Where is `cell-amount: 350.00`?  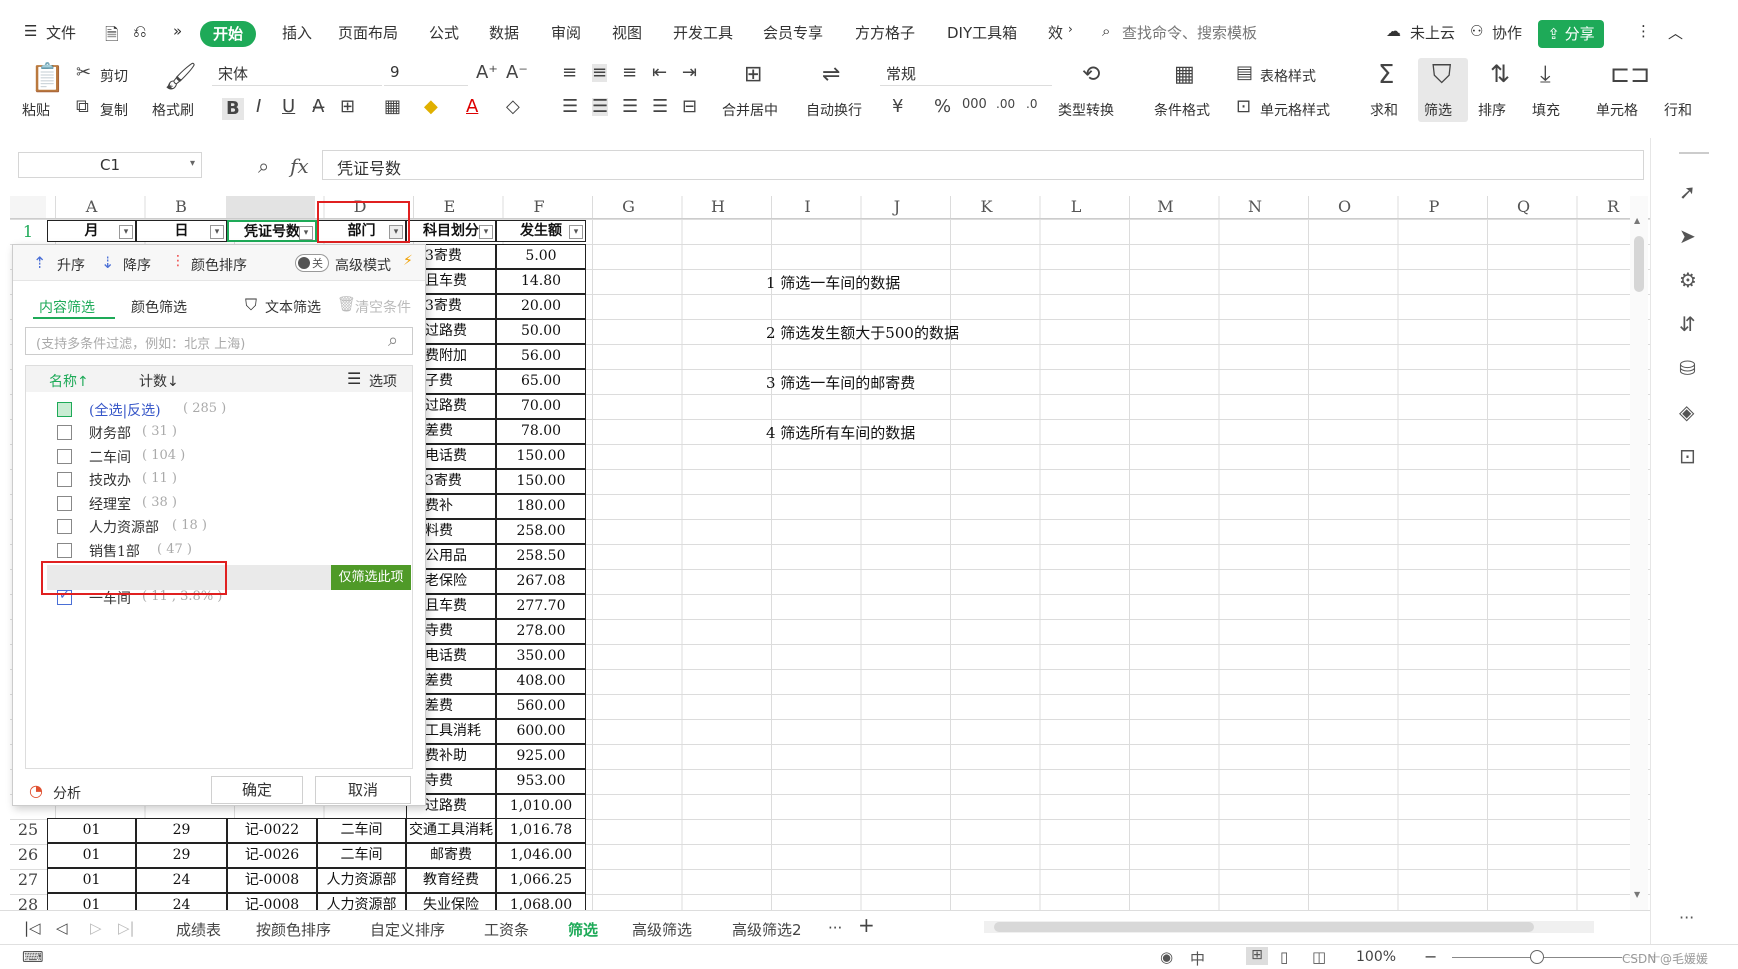 cell-amount: 350.00 is located at coordinates (541, 656).